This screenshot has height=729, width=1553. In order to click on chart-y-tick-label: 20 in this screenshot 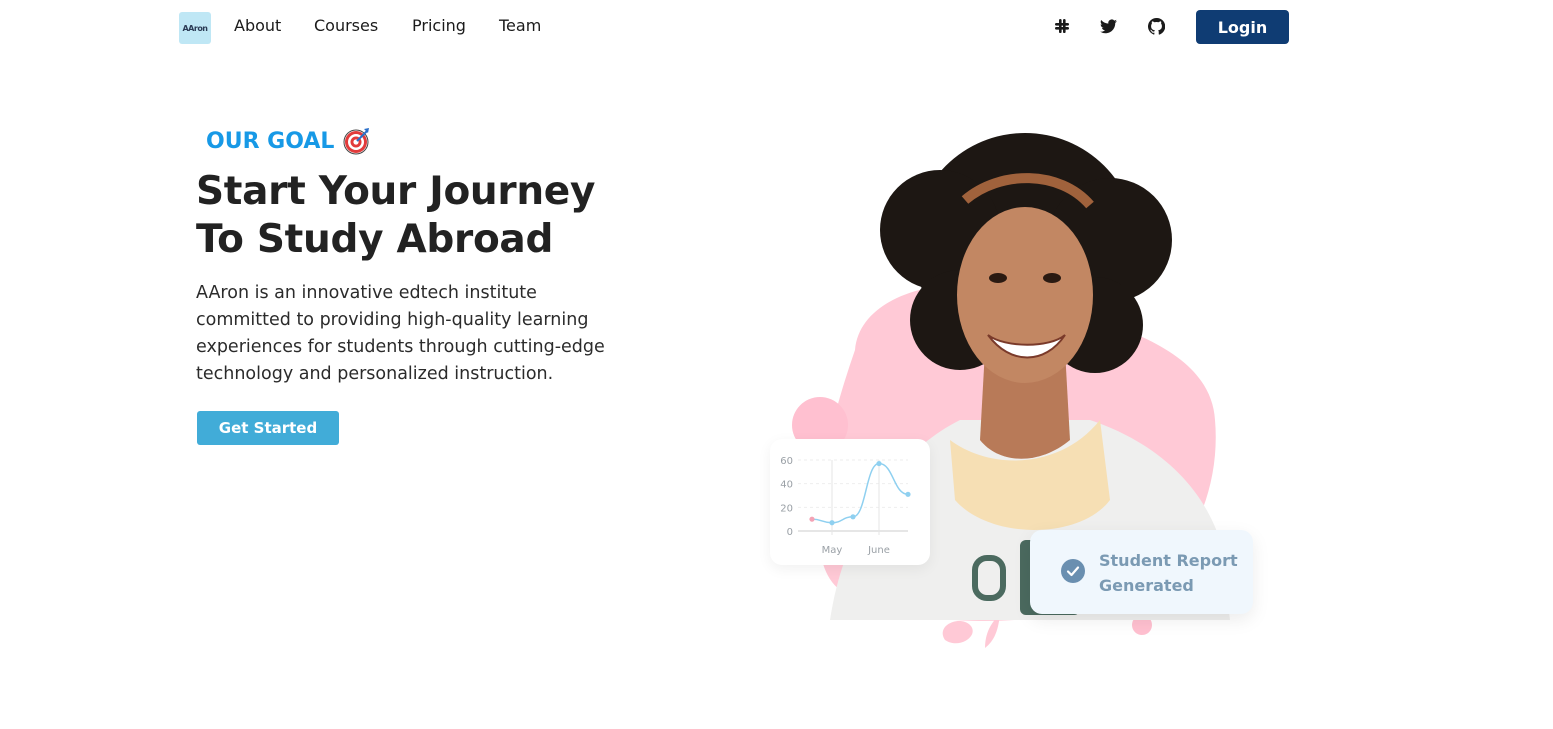, I will do `click(786, 508)`.